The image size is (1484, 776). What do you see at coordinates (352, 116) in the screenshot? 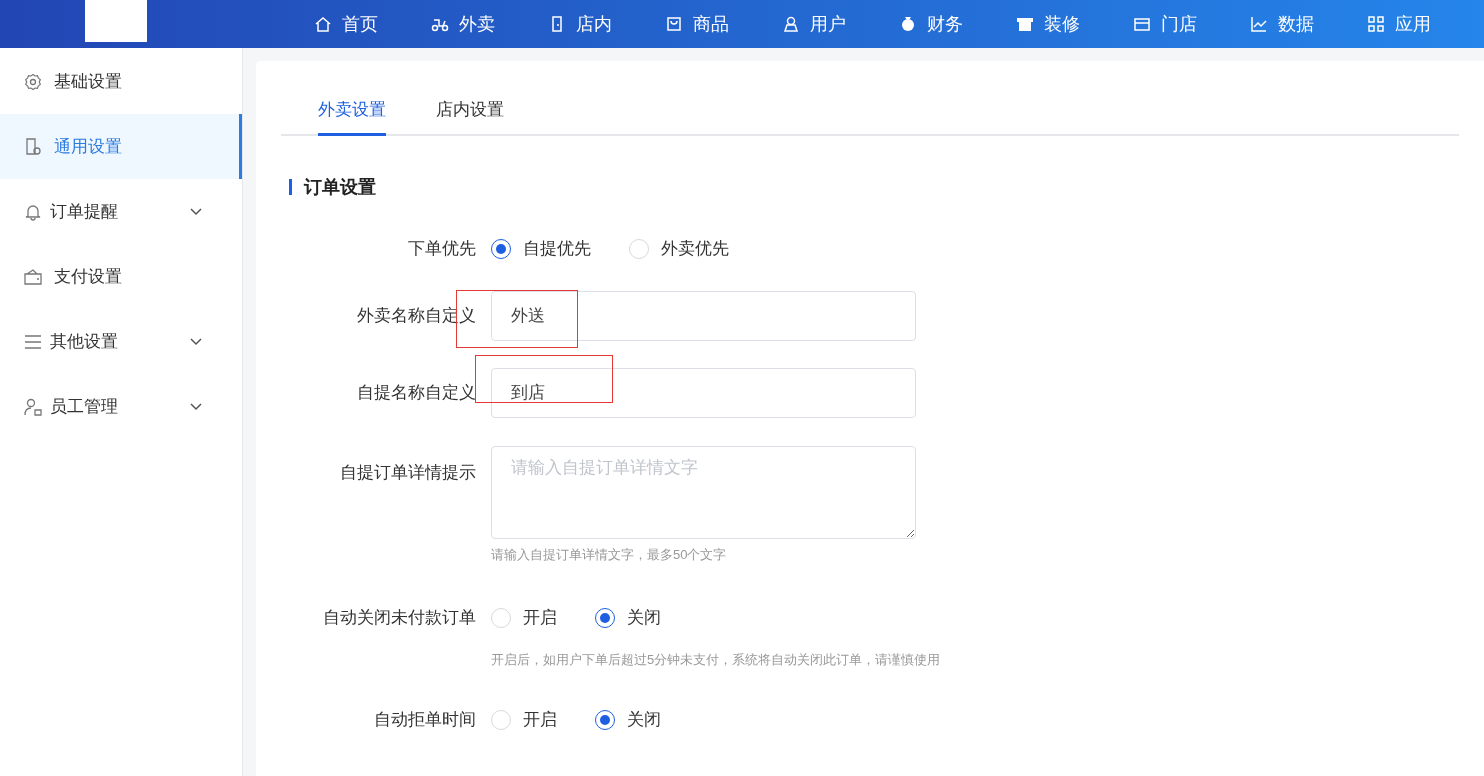
I see `tab: 外卖设置` at bounding box center [352, 116].